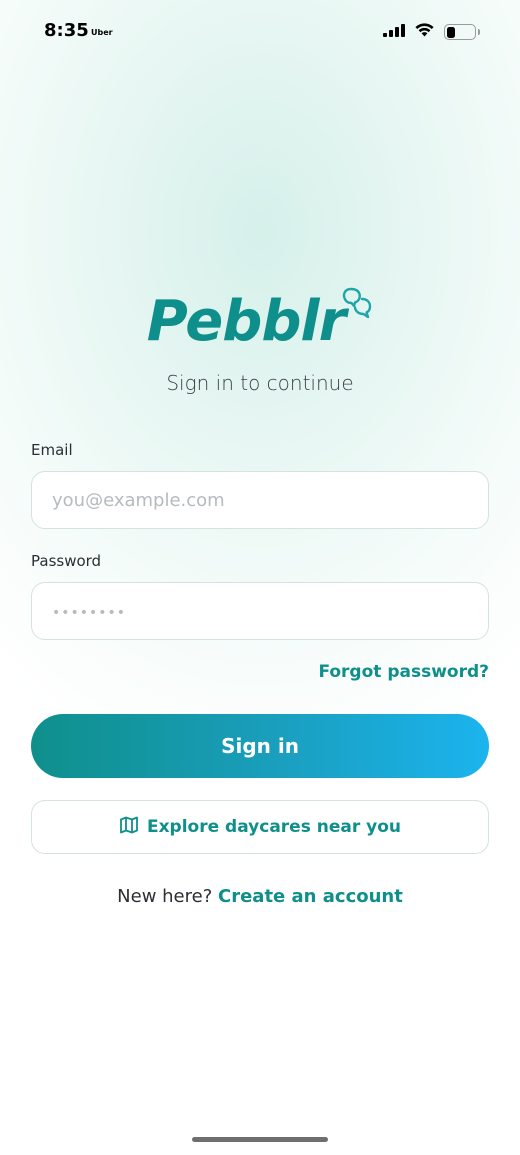 This screenshot has height=1155, width=520. I want to click on forgot-password-link: Forgot password?, so click(403, 672).